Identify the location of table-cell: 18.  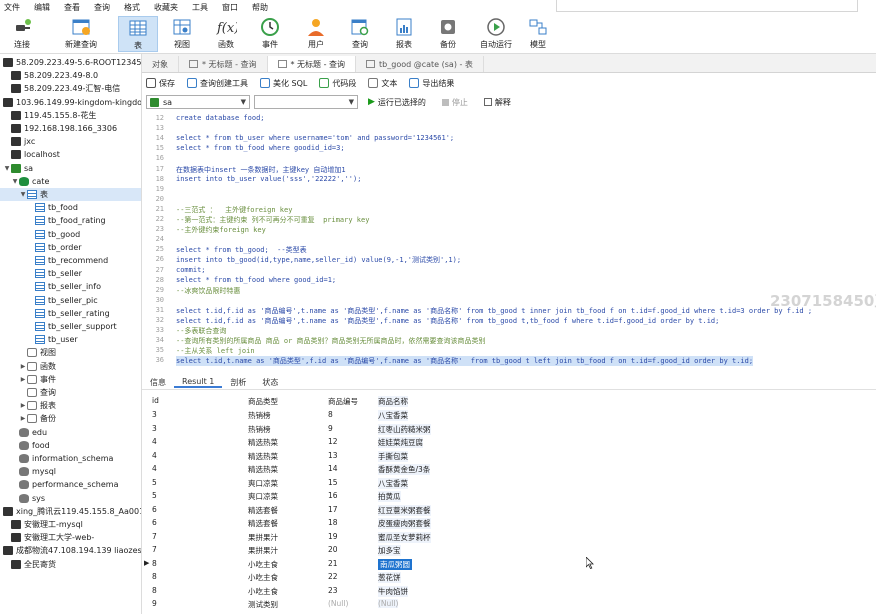
(333, 522).